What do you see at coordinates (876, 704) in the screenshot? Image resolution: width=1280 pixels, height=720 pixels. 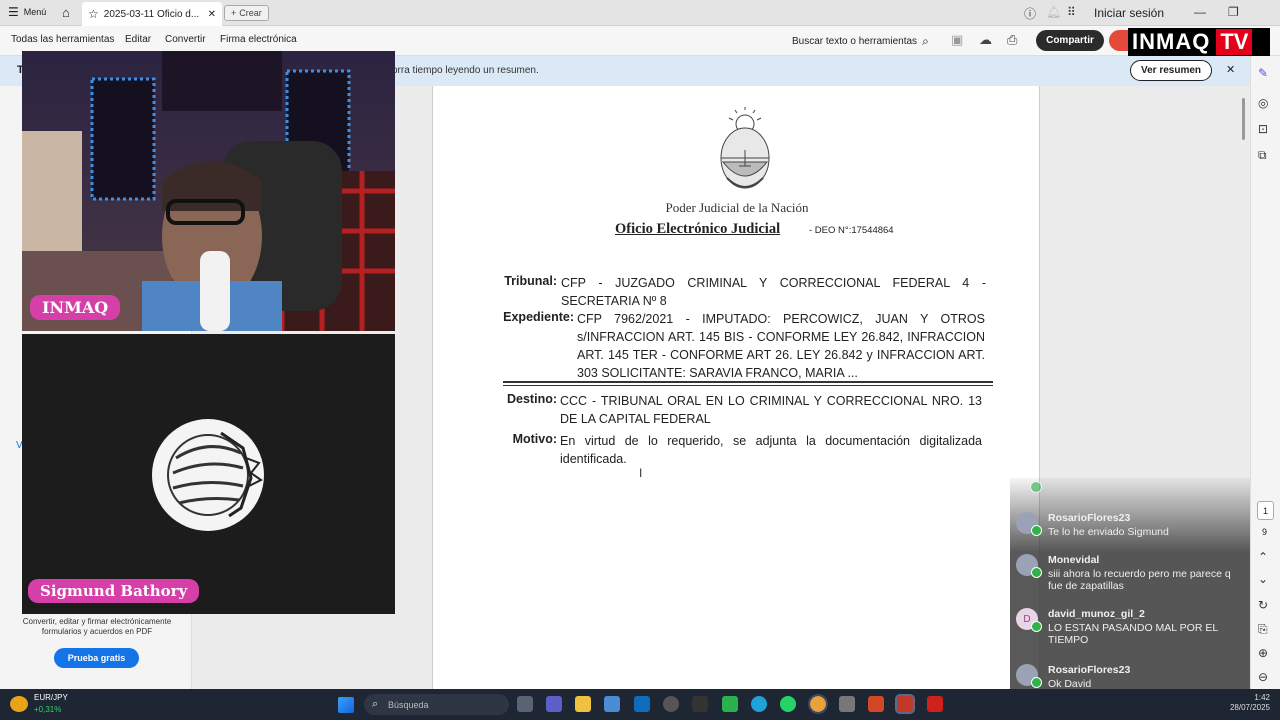 I see `powerpoint-icon` at bounding box center [876, 704].